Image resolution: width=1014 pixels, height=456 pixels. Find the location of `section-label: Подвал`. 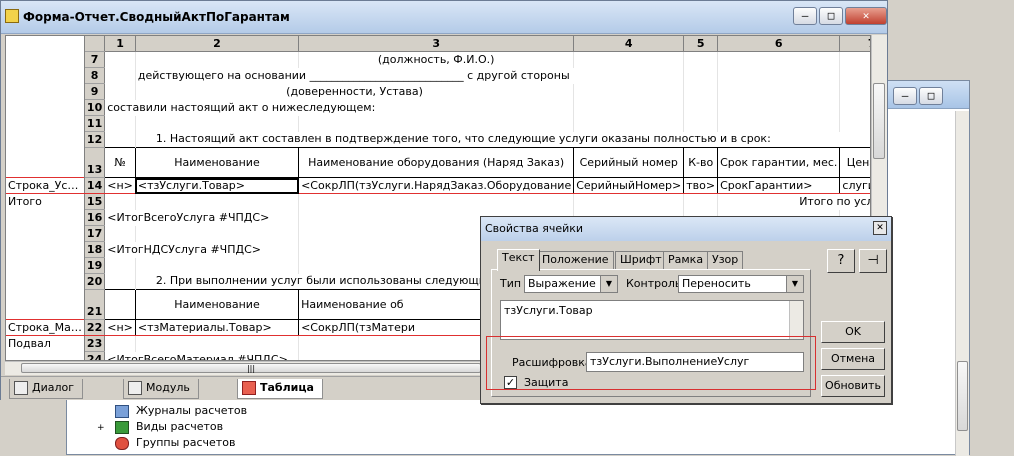

section-label: Подвал is located at coordinates (45, 343).